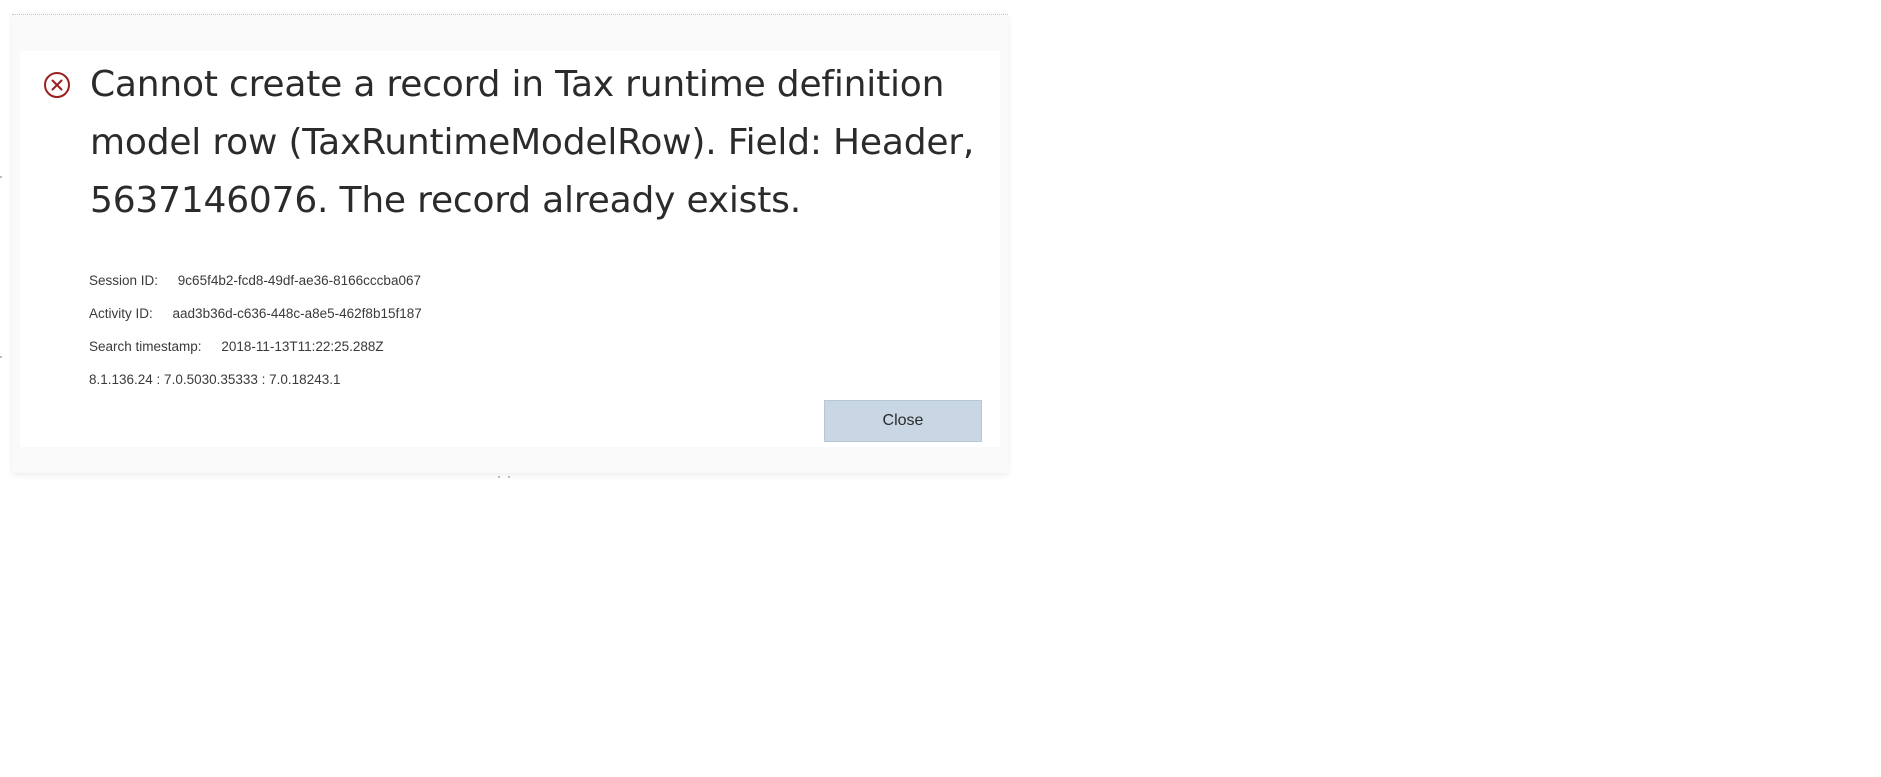 Image resolution: width=1881 pixels, height=777 pixels. Describe the element at coordinates (903, 421) in the screenshot. I see `close-button: Close` at that location.